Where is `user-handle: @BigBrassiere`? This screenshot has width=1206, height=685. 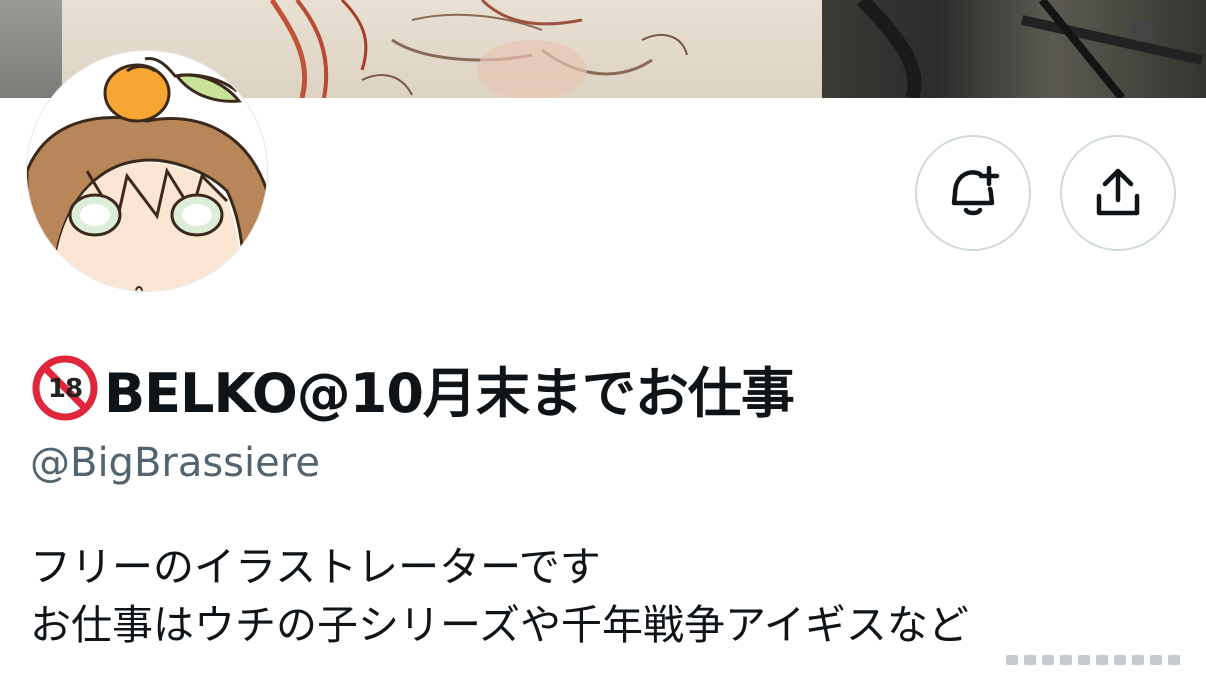
user-handle: @BigBrassiere is located at coordinates (175, 463).